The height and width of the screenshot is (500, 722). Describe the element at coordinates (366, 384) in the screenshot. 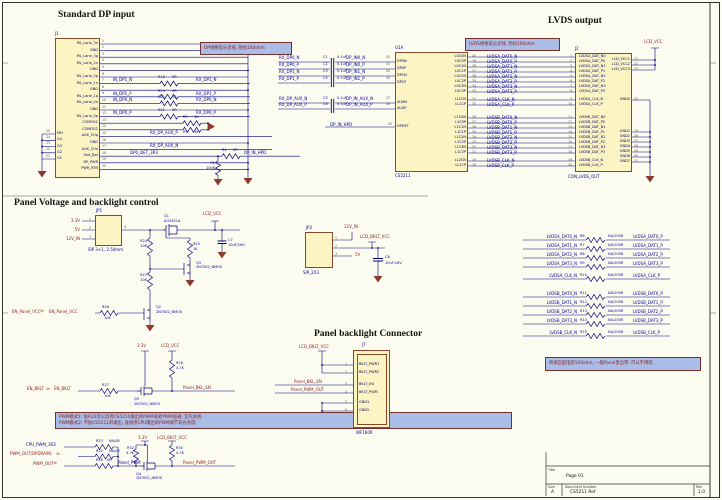

I see `pin-name: BKLT_EN` at that location.